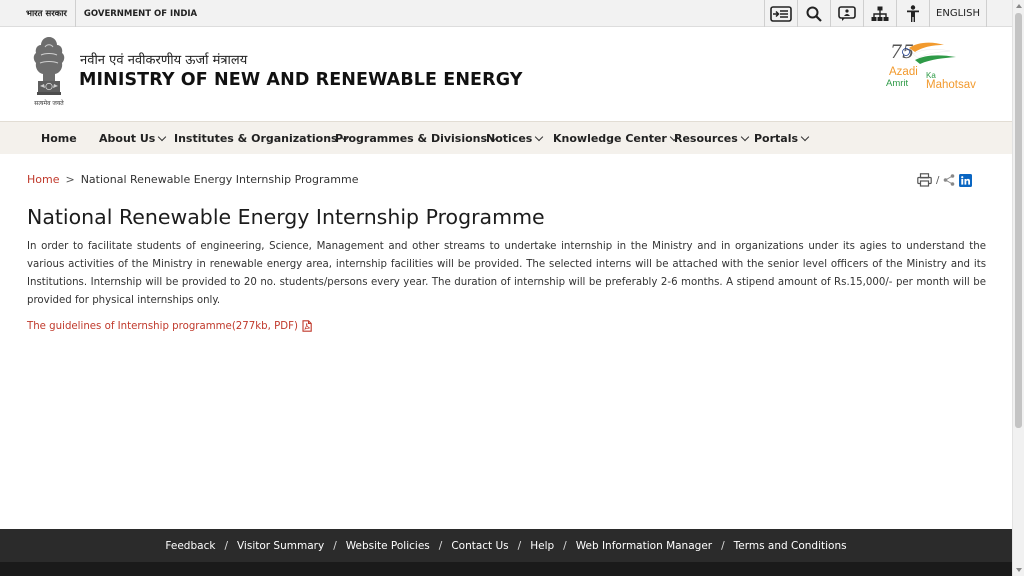 The width and height of the screenshot is (1024, 576). I want to click on breadcrumb-home-link: Home, so click(43, 179).